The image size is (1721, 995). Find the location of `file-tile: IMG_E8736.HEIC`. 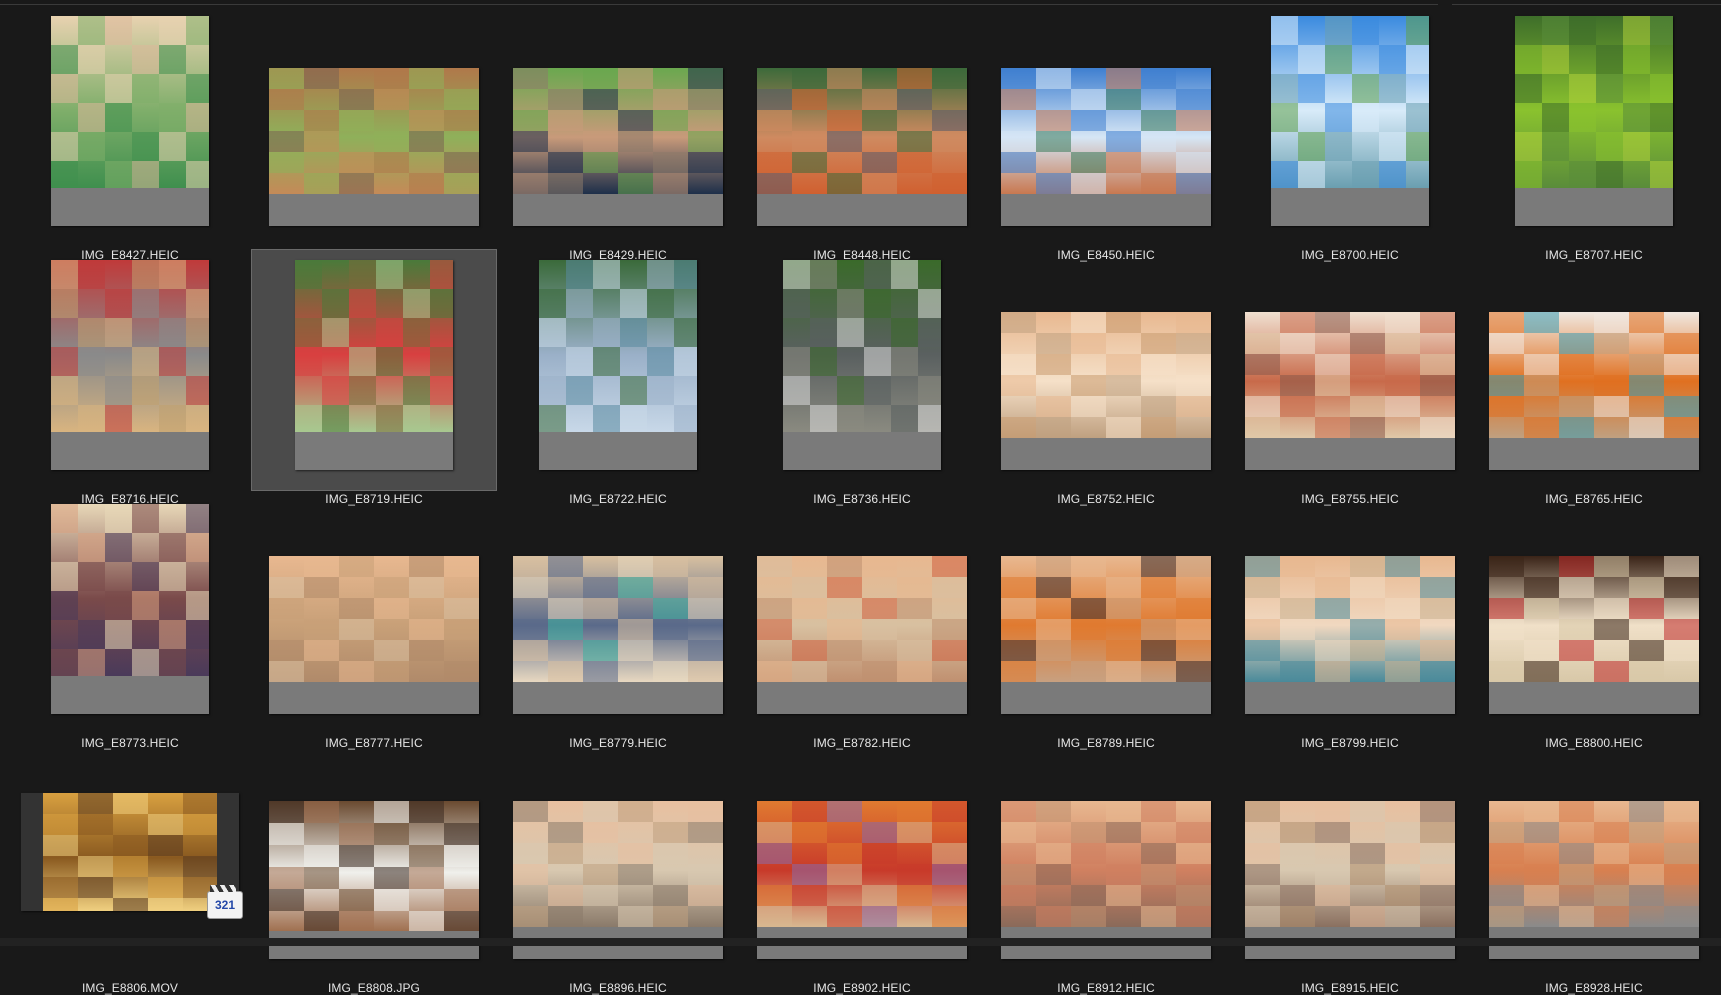

file-tile: IMG_E8736.HEIC is located at coordinates (862, 383).